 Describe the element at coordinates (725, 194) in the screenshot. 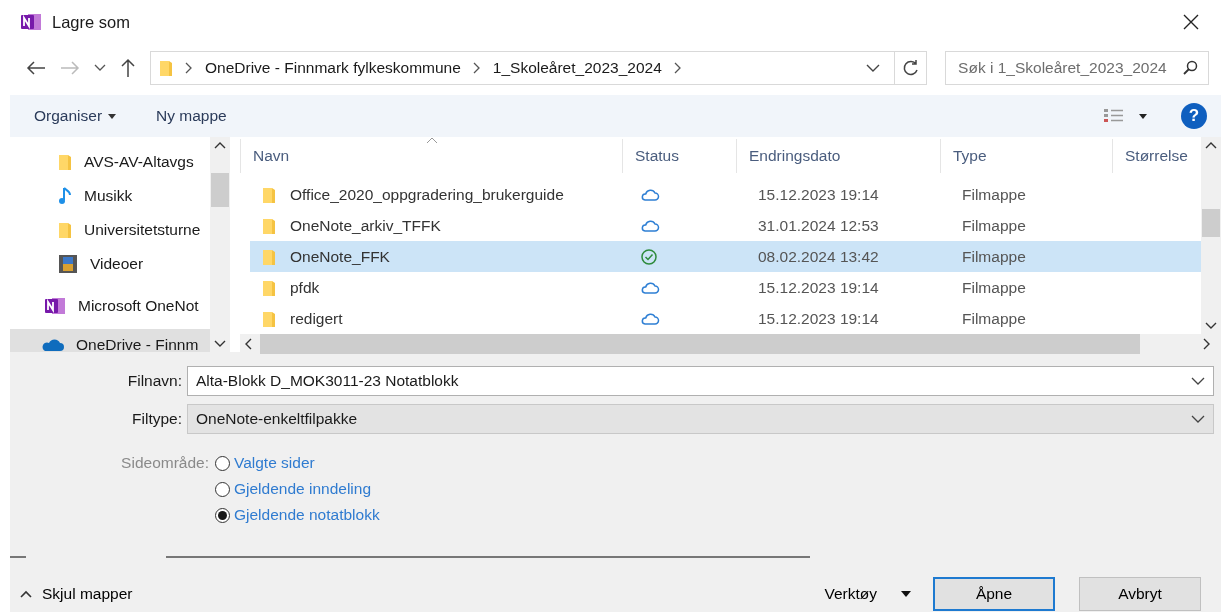

I see `file-row: Office_2020_oppgradering_brukerguide 15.12.2023 19:14 Filmappe` at that location.